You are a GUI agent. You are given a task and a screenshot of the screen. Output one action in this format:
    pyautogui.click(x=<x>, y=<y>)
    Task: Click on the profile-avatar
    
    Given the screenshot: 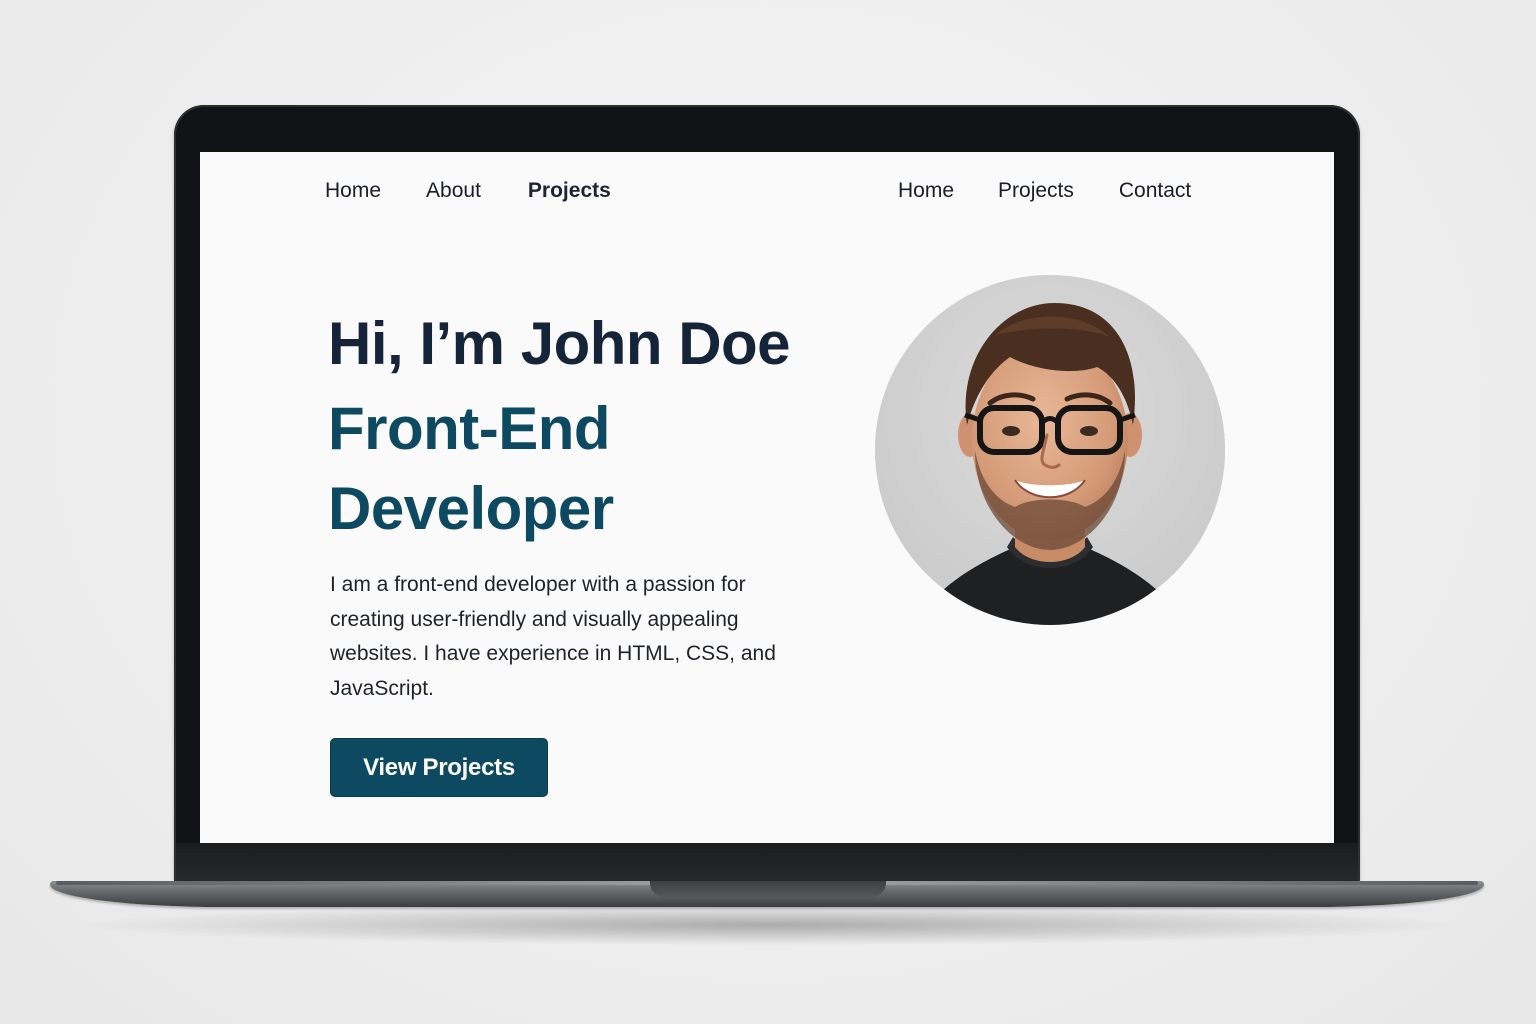 What is the action you would take?
    pyautogui.click(x=1050, y=450)
    